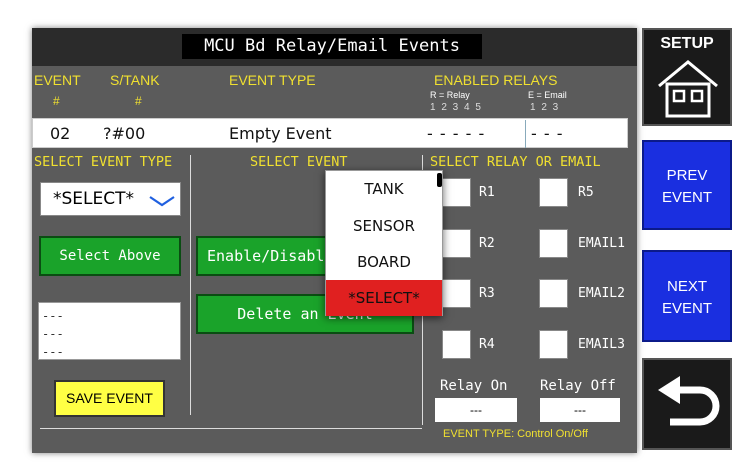 Image resolution: width=754 pixels, height=467 pixels. I want to click on event-tank: ?#00, so click(124, 133).